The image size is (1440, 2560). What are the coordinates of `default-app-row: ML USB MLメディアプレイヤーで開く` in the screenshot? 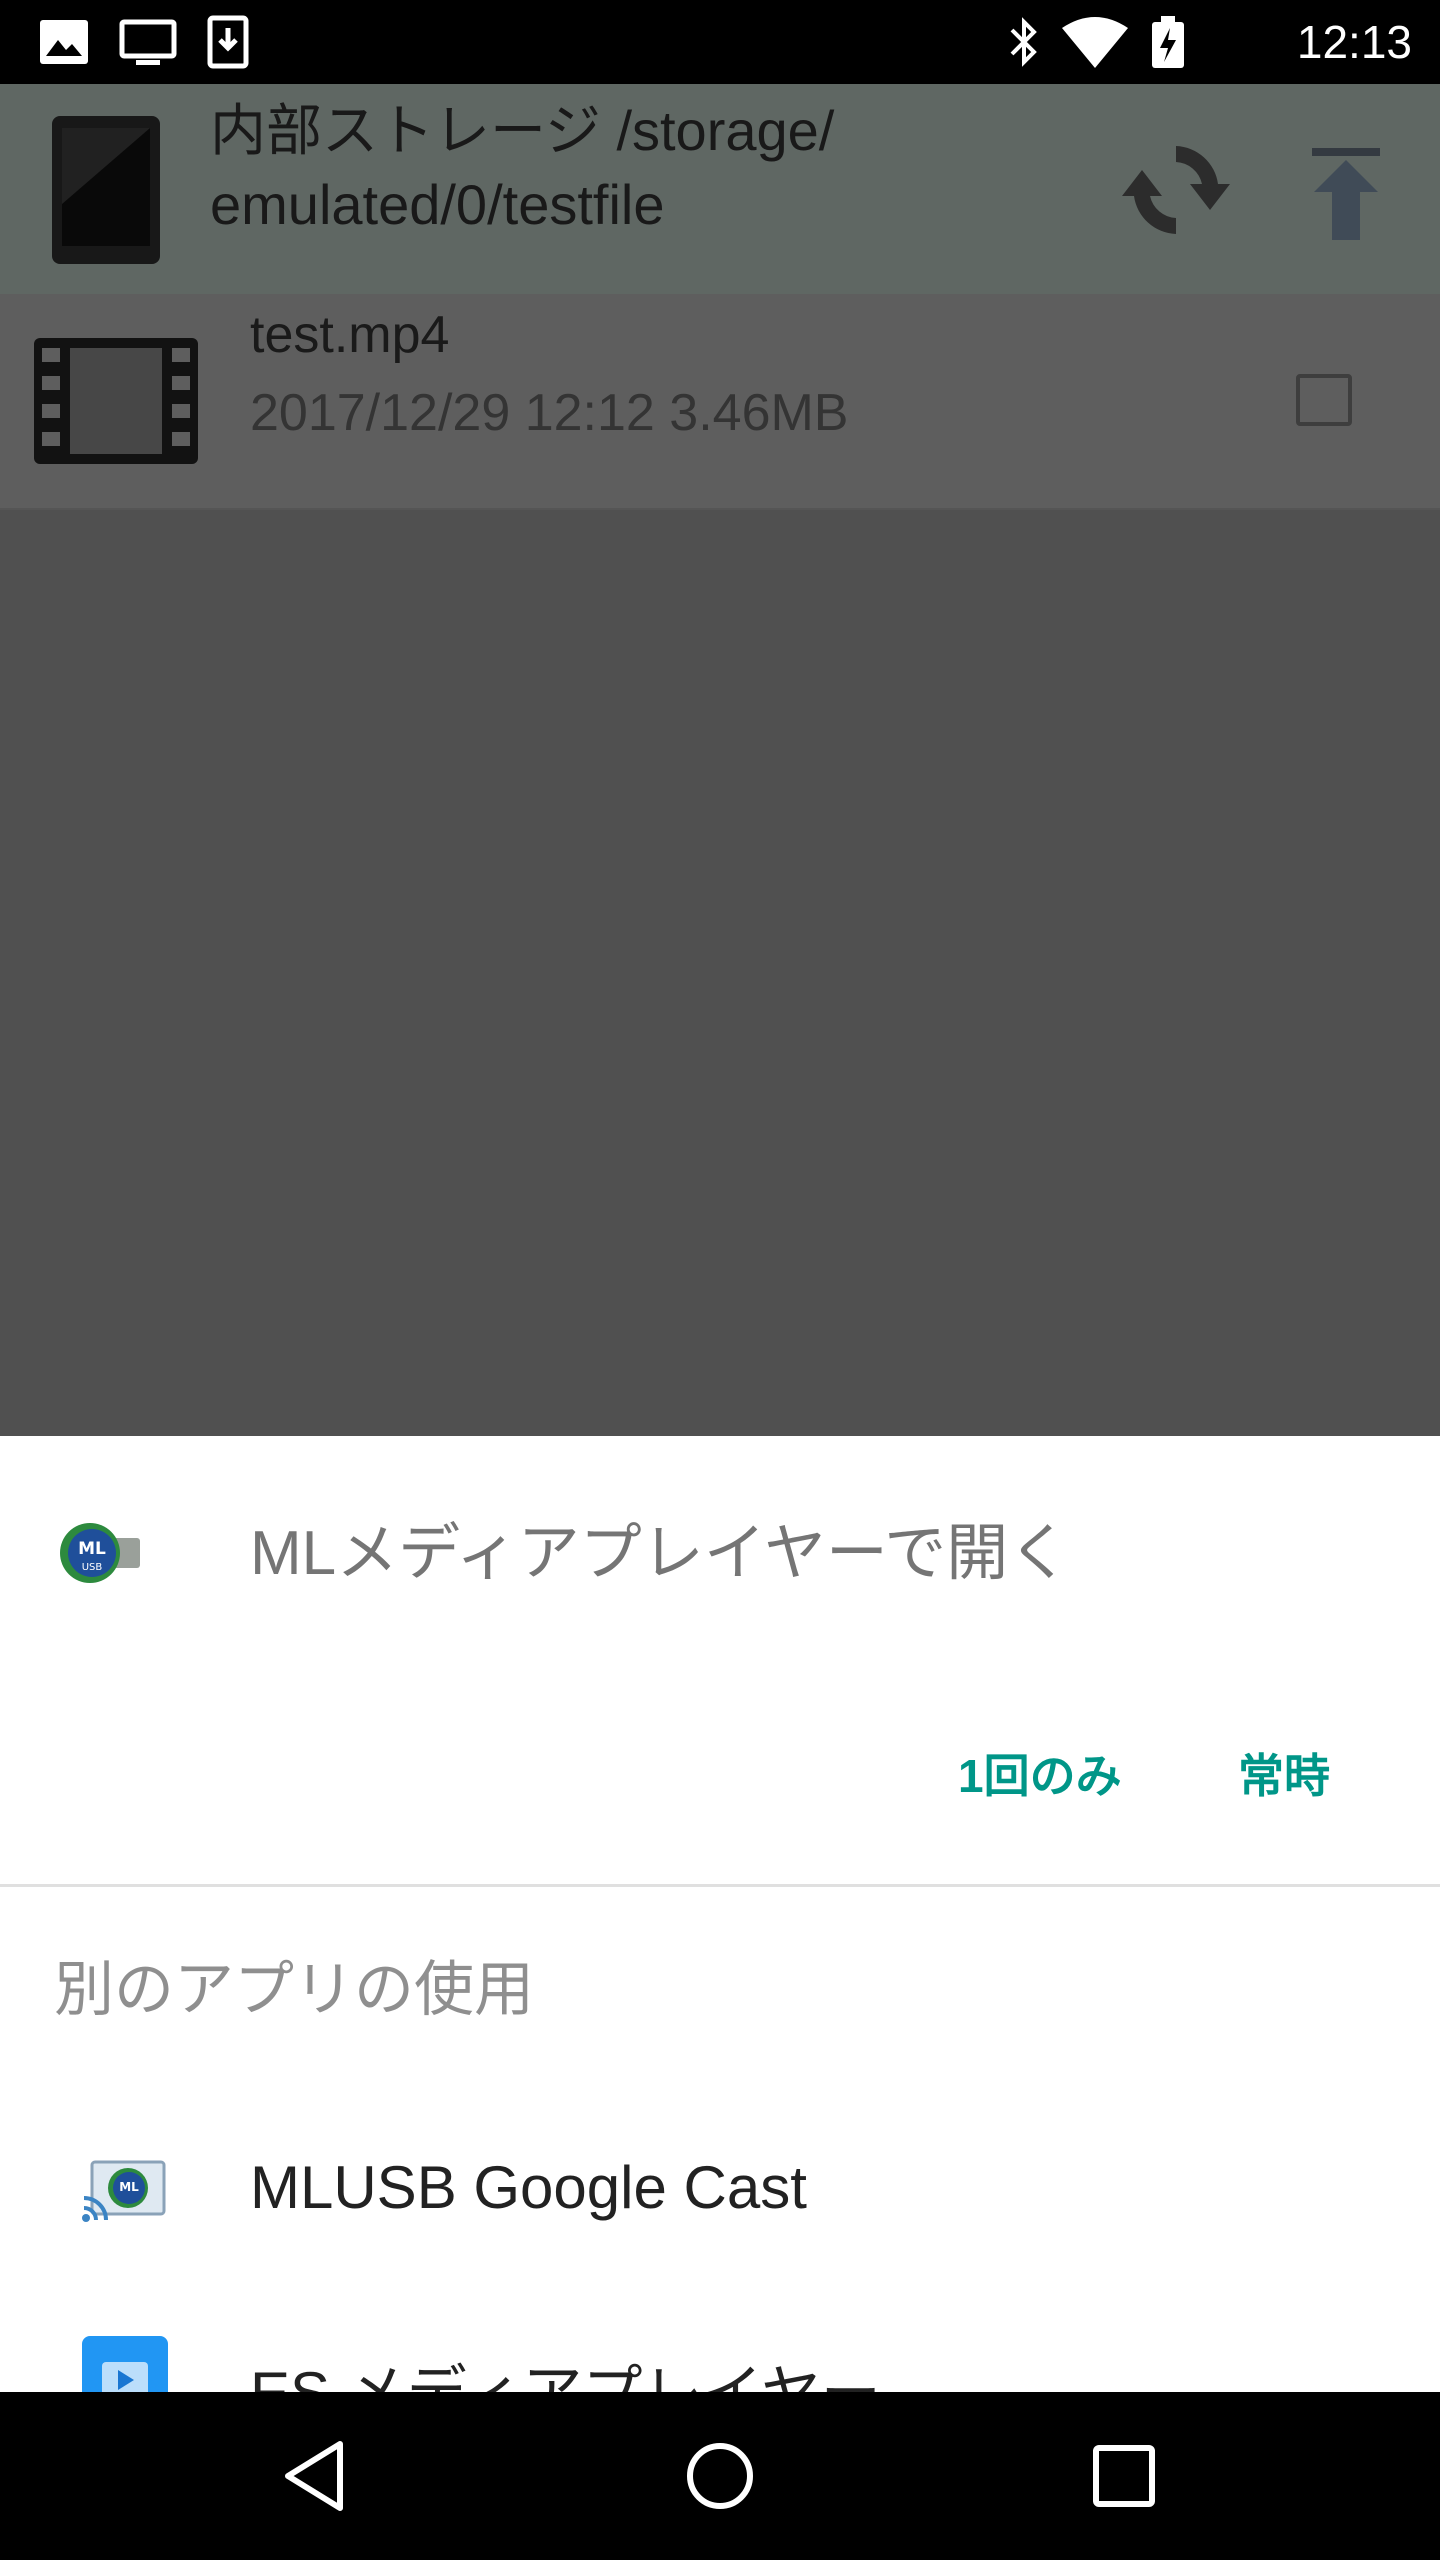 It's located at (720, 1558).